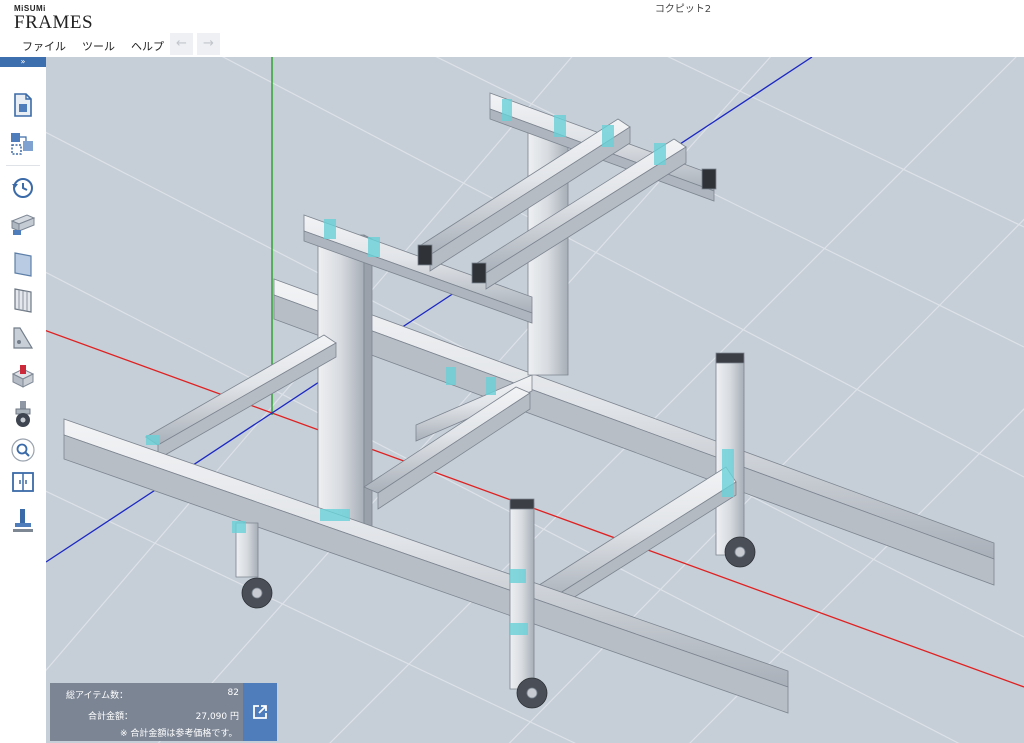  Describe the element at coordinates (195, 44) in the screenshot. I see `undo-redo-group: ← →` at that location.